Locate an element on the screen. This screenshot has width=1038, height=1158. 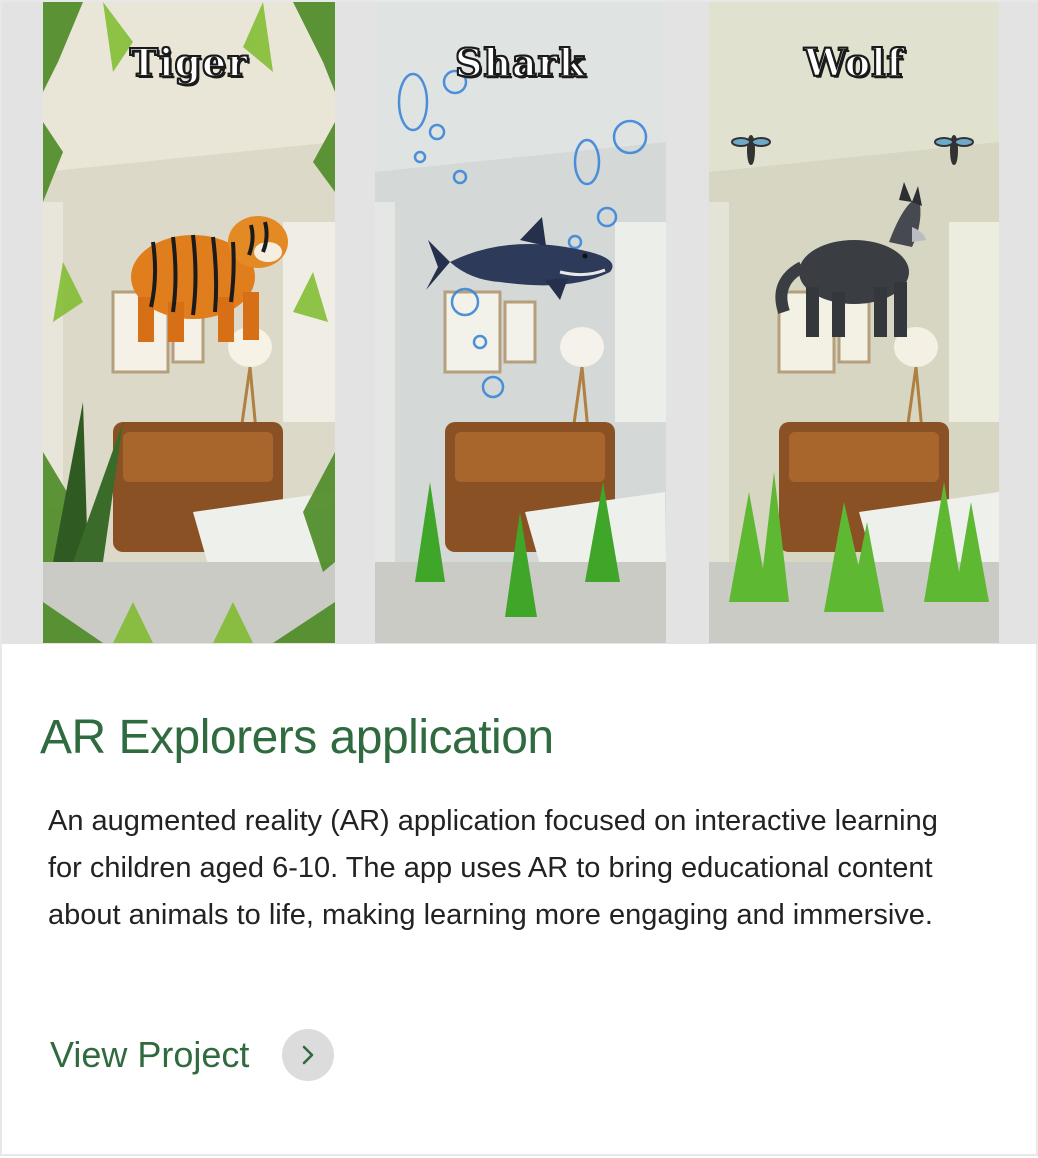
view-project-link: View Project is located at coordinates (192, 1055).